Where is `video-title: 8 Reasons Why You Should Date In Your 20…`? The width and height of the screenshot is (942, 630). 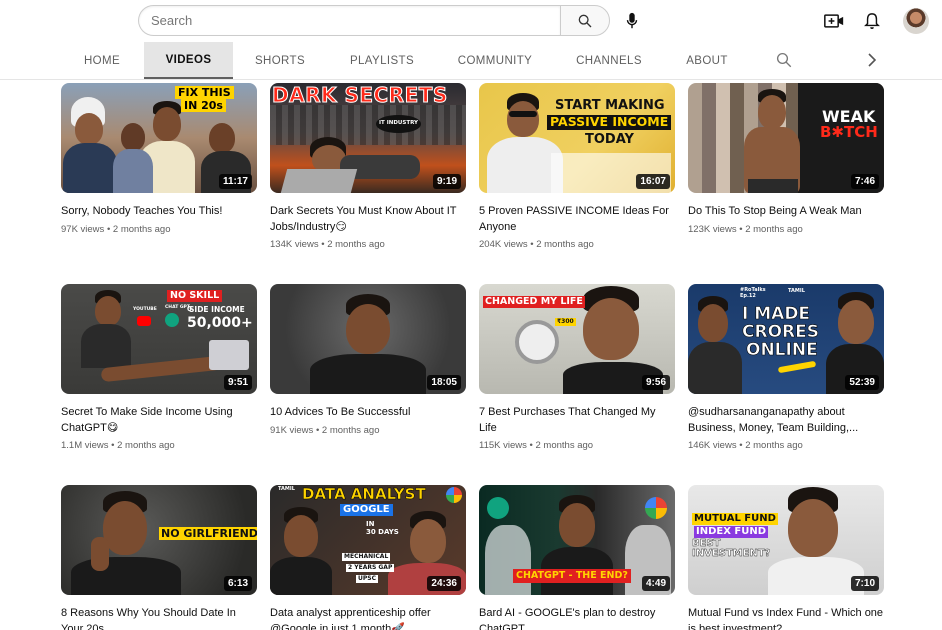
video-title: 8 Reasons Why You Should Date In Your 20… is located at coordinates (159, 618).